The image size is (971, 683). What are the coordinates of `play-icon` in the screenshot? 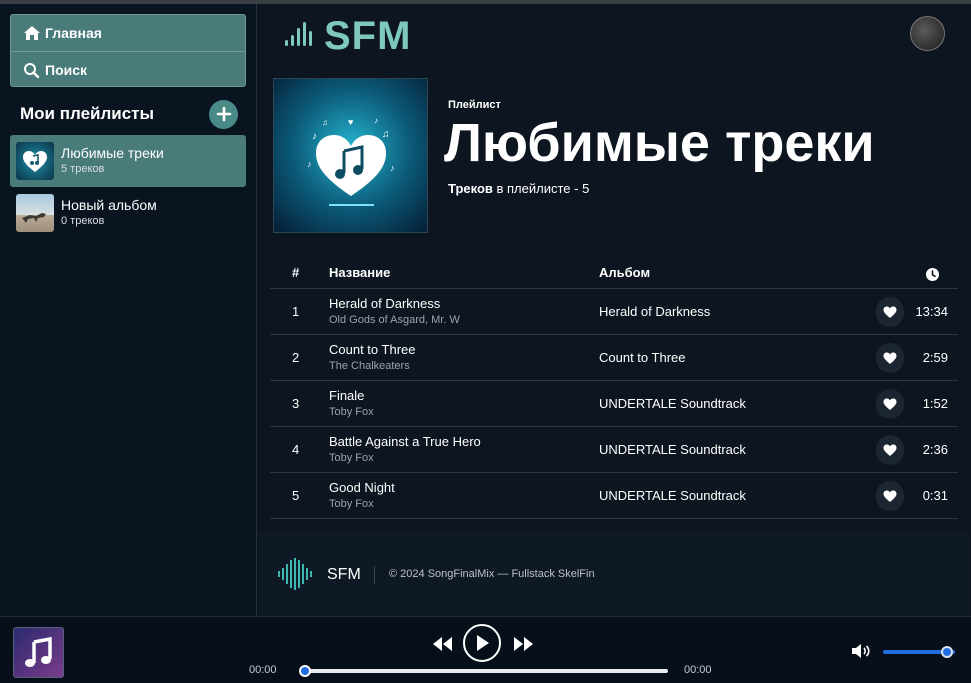 It's located at (483, 643).